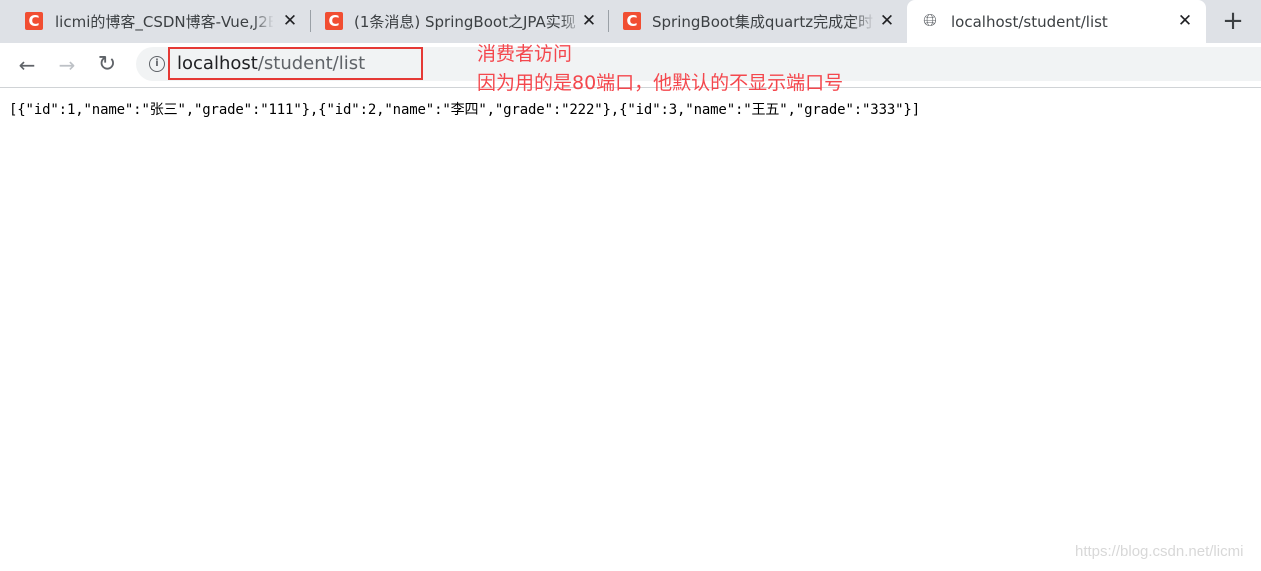 This screenshot has height=571, width=1261. Describe the element at coordinates (465, 22) in the screenshot. I see `tab-title: (1条消息) SpringBoot之JPA实现` at that location.